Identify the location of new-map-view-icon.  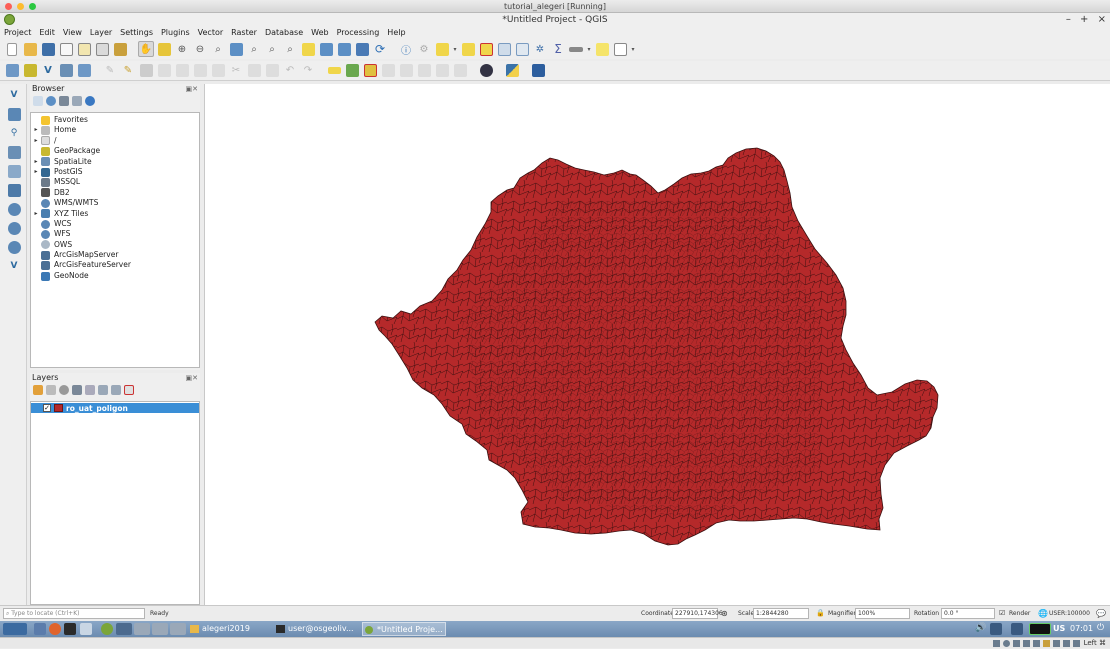
(344, 49).